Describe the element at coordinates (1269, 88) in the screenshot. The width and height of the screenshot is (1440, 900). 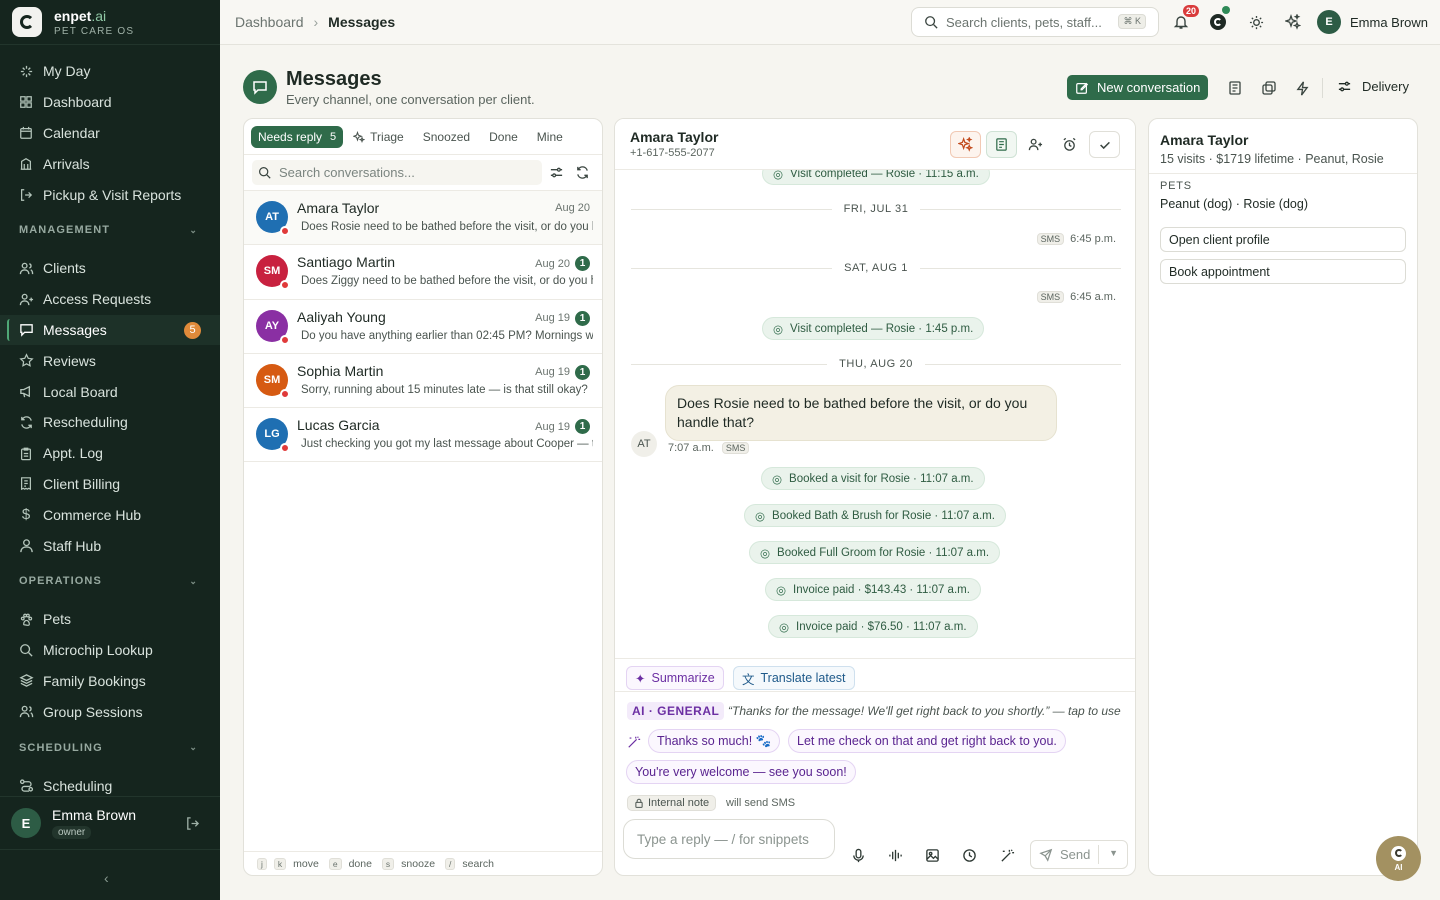
I see `copy-icon` at that location.